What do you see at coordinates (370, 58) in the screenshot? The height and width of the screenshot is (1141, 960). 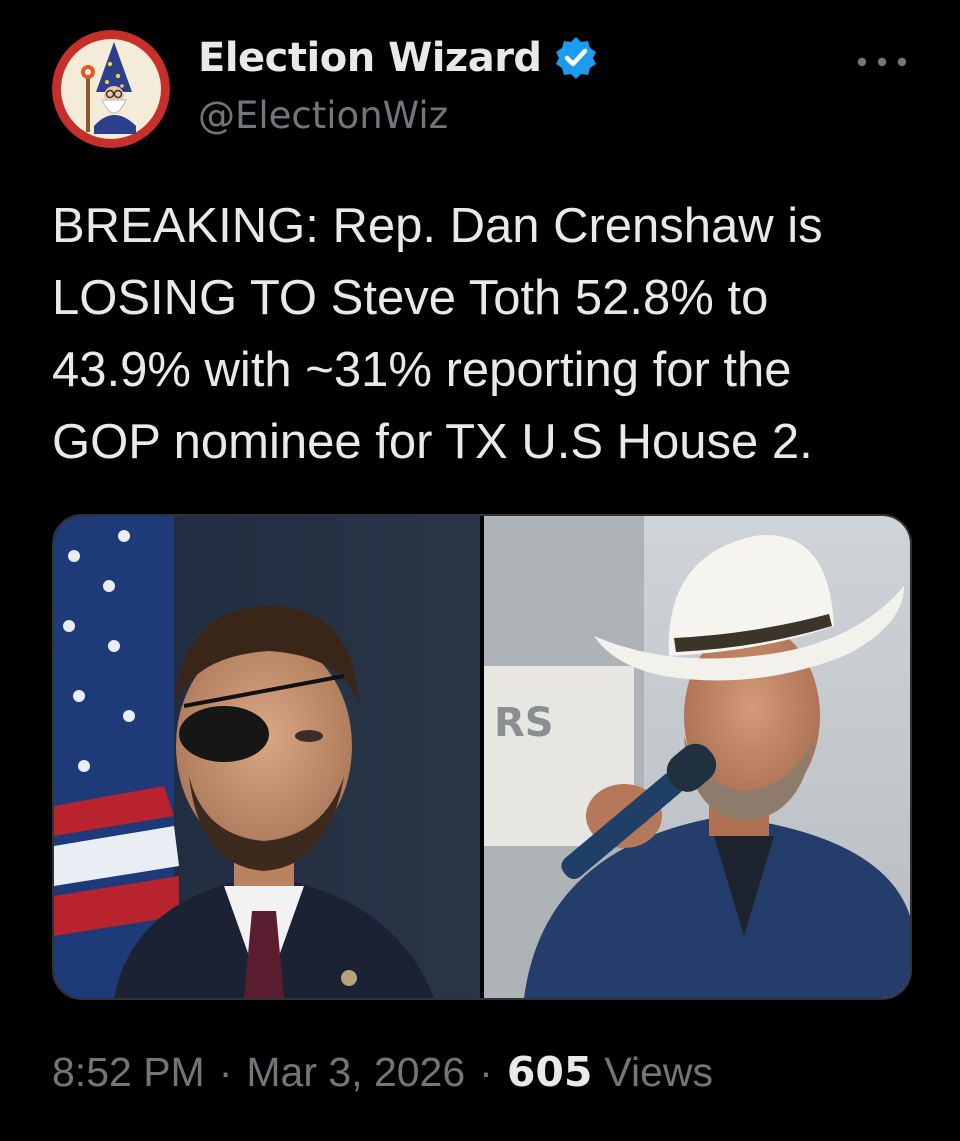 I see `display-name: Election Wizard` at bounding box center [370, 58].